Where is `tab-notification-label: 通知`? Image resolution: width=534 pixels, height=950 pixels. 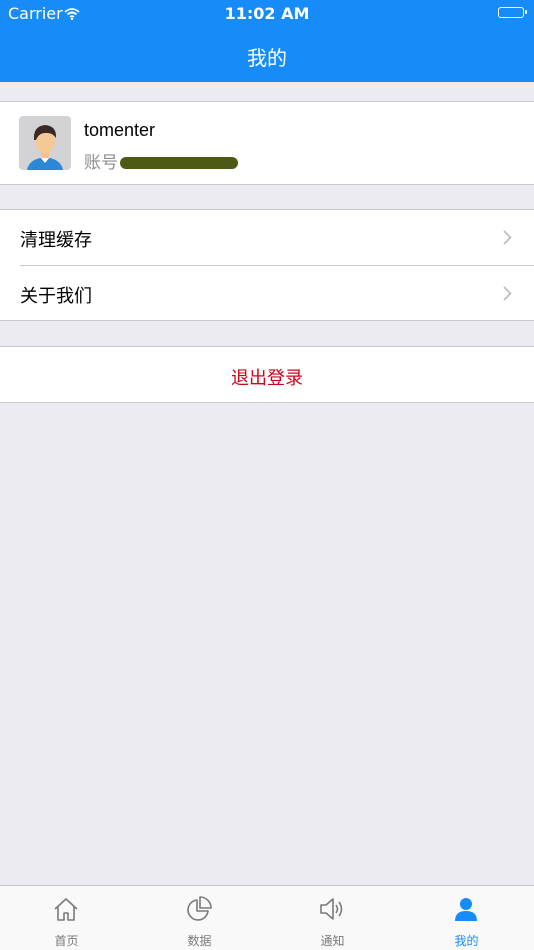 tab-notification-label: 通知 is located at coordinates (332, 941).